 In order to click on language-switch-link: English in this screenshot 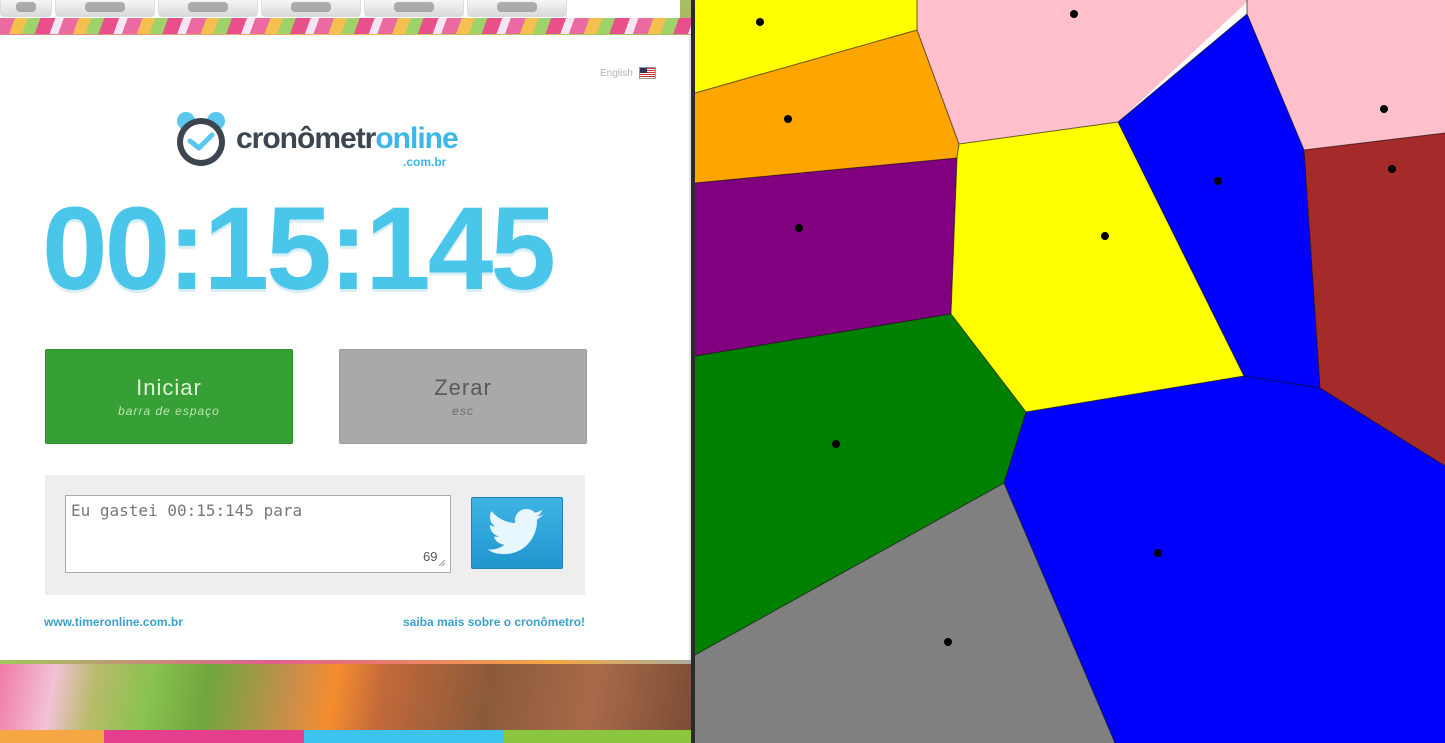, I will do `click(628, 73)`.